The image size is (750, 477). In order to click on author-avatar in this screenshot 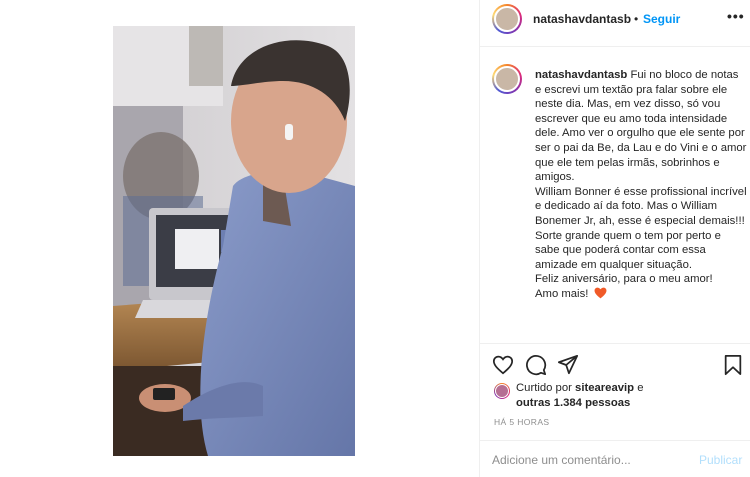, I will do `click(507, 19)`.